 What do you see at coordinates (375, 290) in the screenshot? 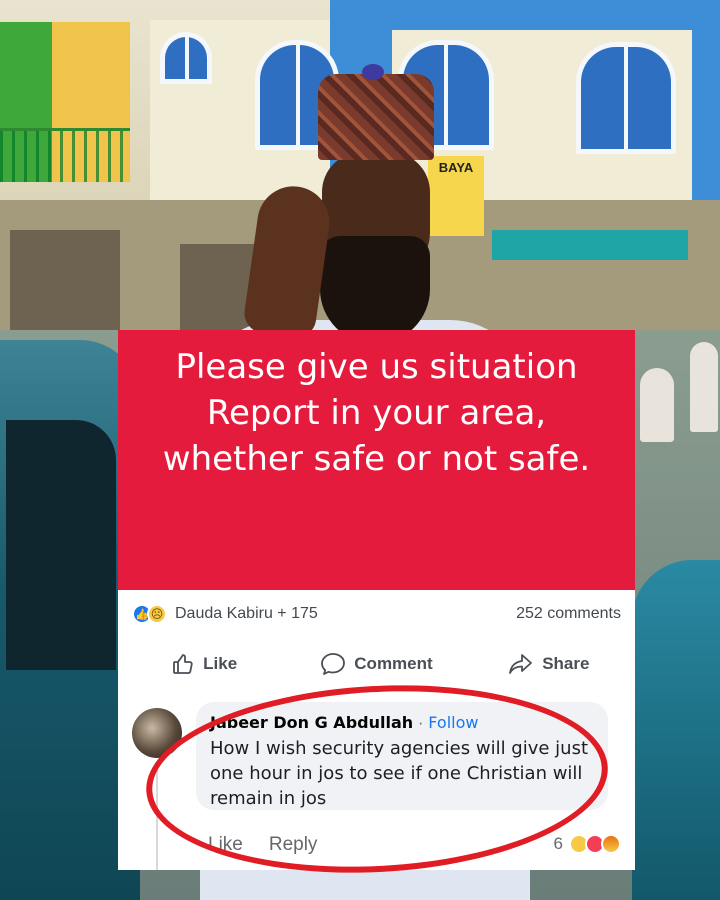
I see `beard` at bounding box center [375, 290].